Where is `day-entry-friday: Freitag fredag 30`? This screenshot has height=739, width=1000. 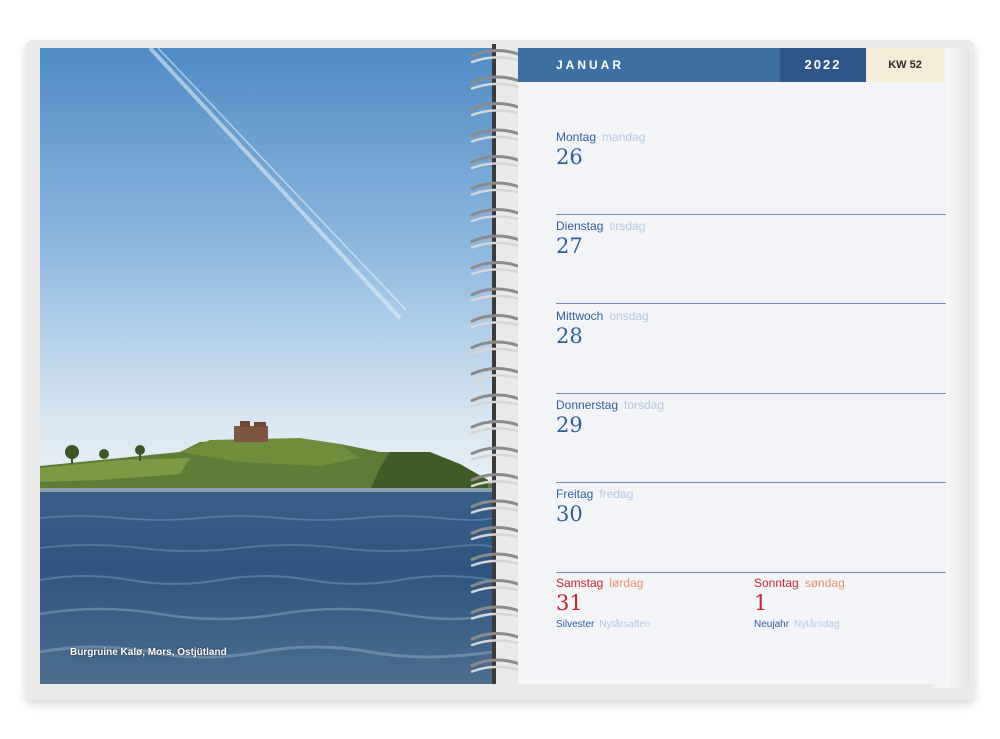 day-entry-friday: Freitag fredag 30 is located at coordinates (751, 506).